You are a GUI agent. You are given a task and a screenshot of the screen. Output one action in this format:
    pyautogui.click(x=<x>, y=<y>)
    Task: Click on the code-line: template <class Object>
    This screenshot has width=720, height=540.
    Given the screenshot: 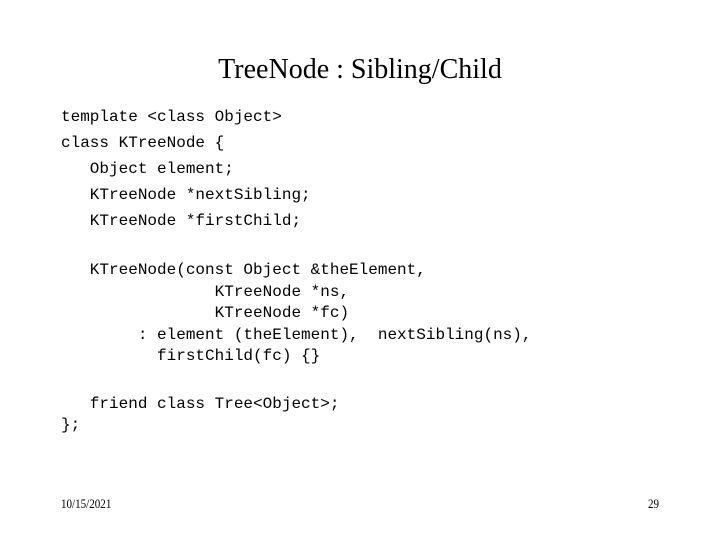 What is the action you would take?
    pyautogui.click(x=171, y=117)
    